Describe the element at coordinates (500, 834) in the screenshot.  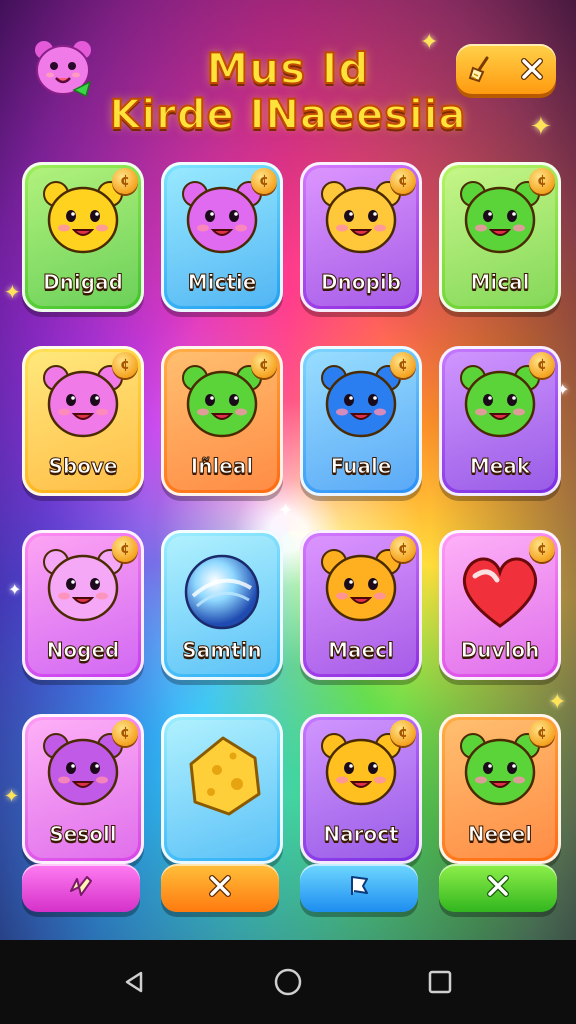
I see `card-label: Neeel` at that location.